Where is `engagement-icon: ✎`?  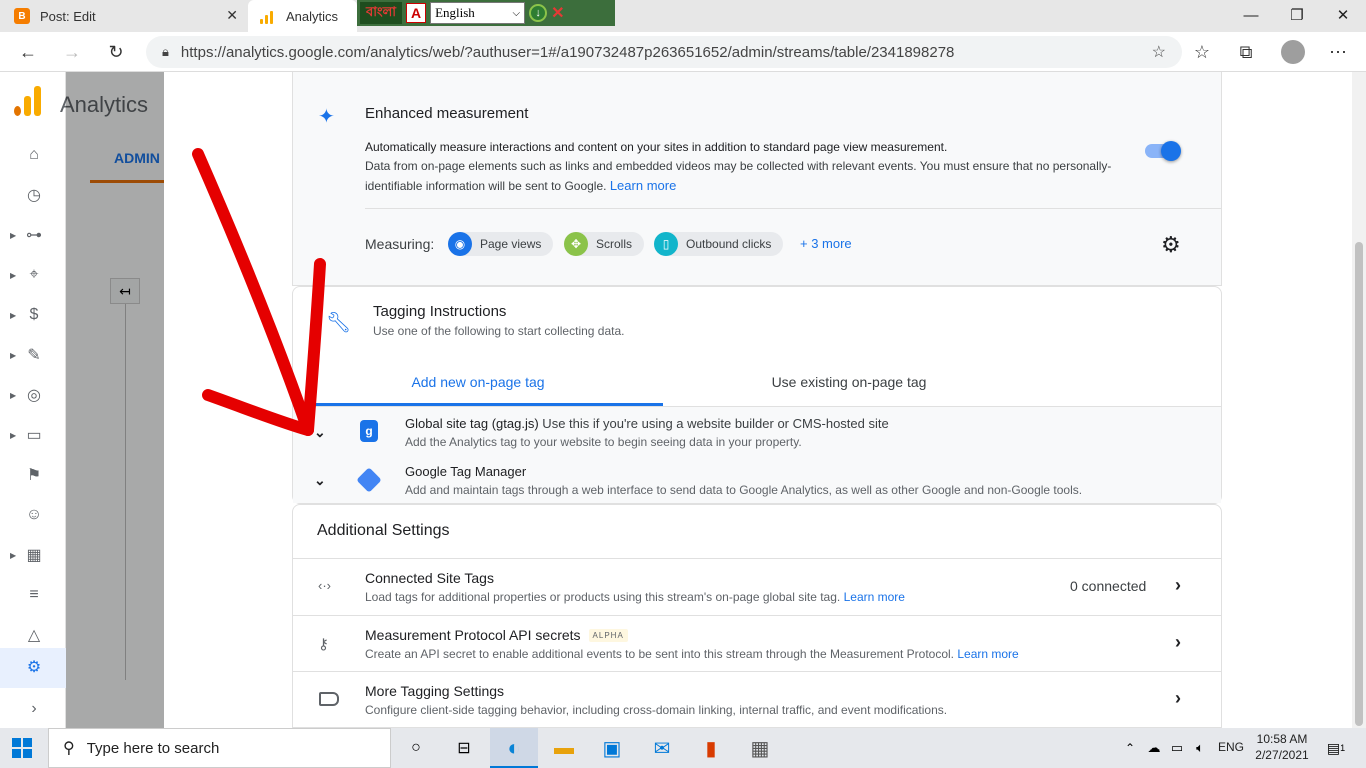
engagement-icon: ✎ is located at coordinates (34, 355).